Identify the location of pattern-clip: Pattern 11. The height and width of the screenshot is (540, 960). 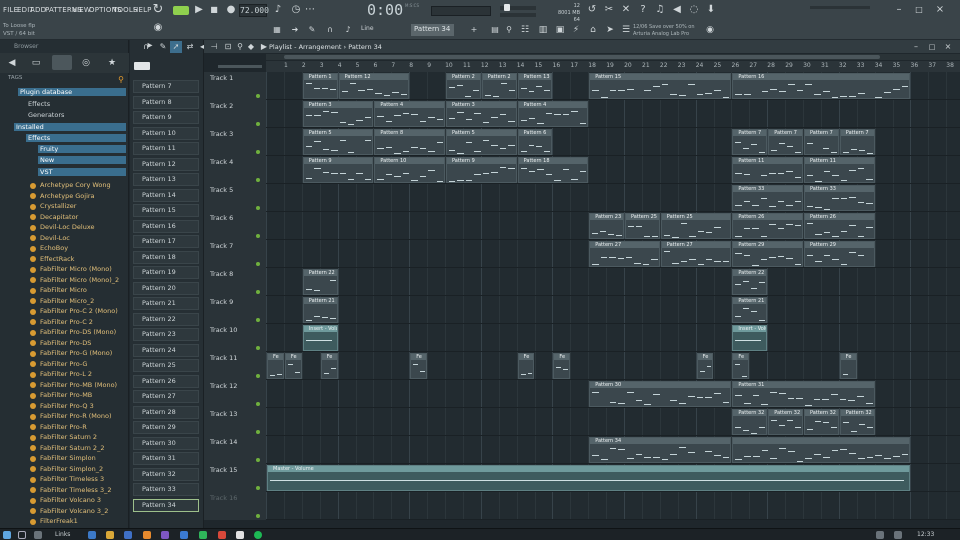
(767, 170).